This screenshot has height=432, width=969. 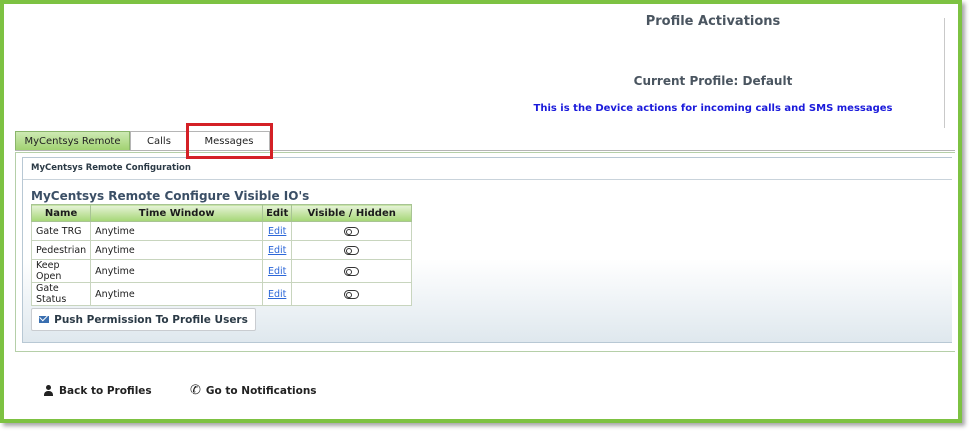 I want to click on panel-header: MyCentsys Remote Configuration, so click(x=487, y=169).